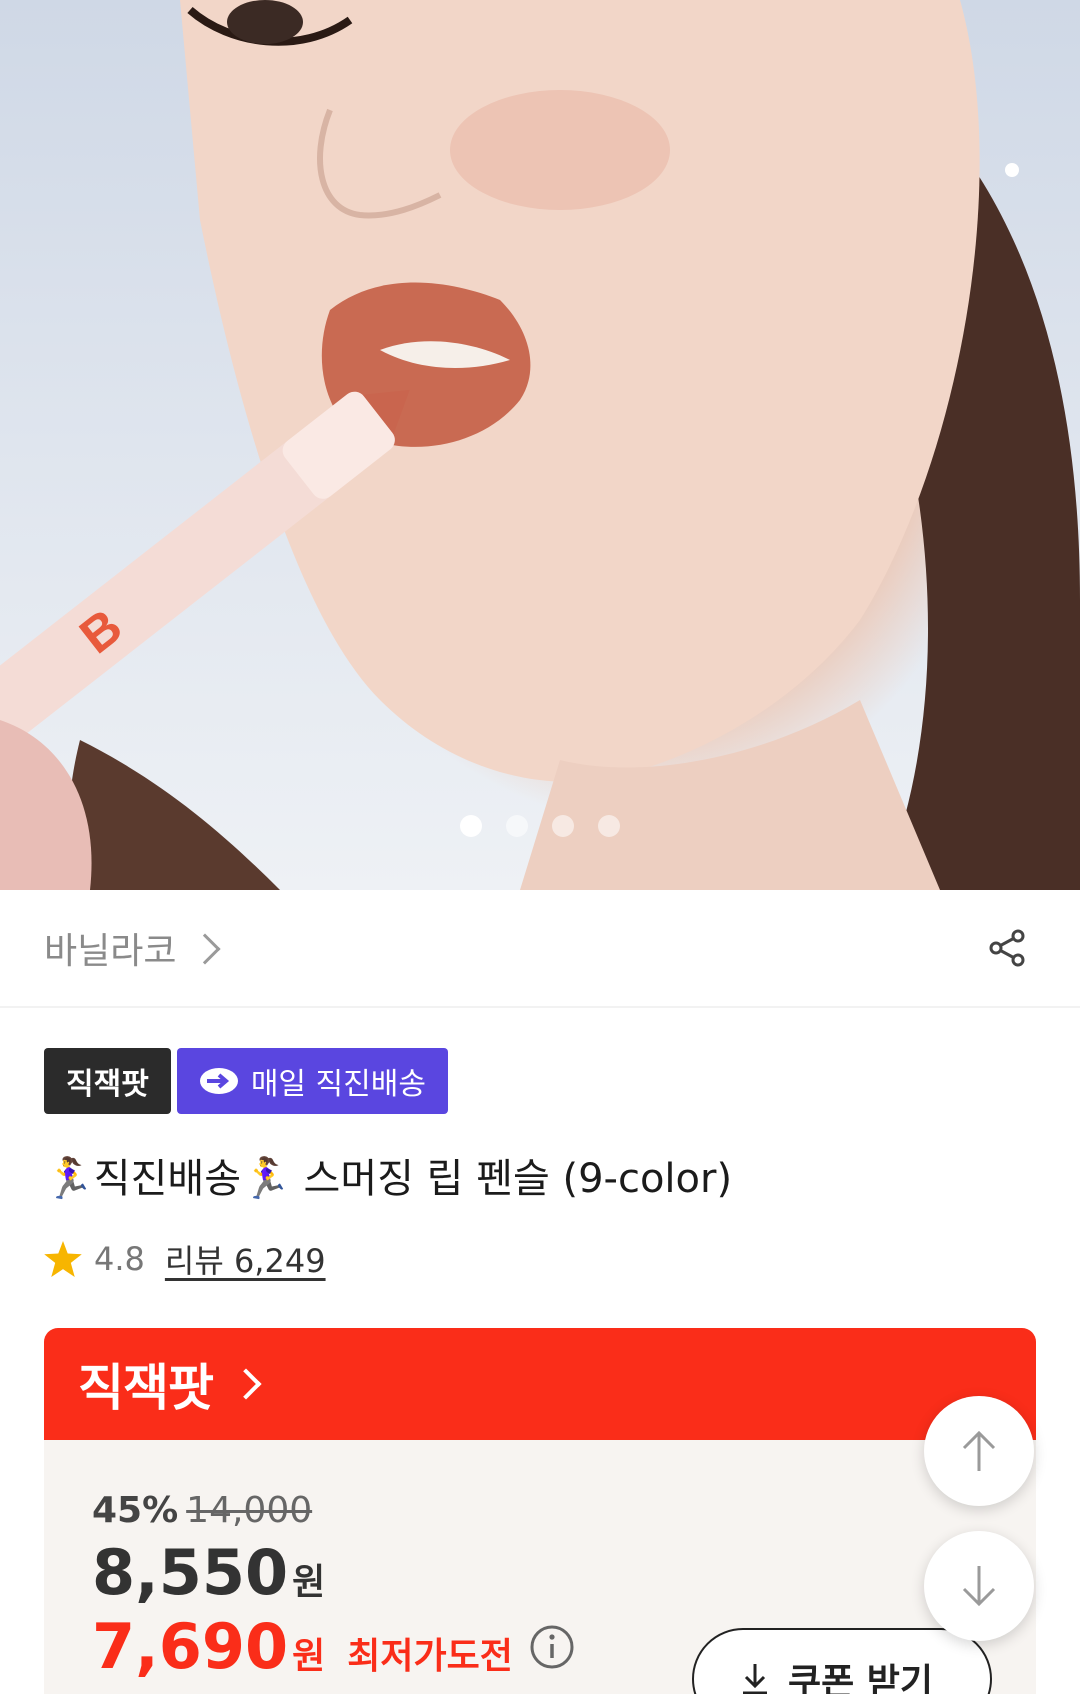  I want to click on download-icon, so click(755, 1679).